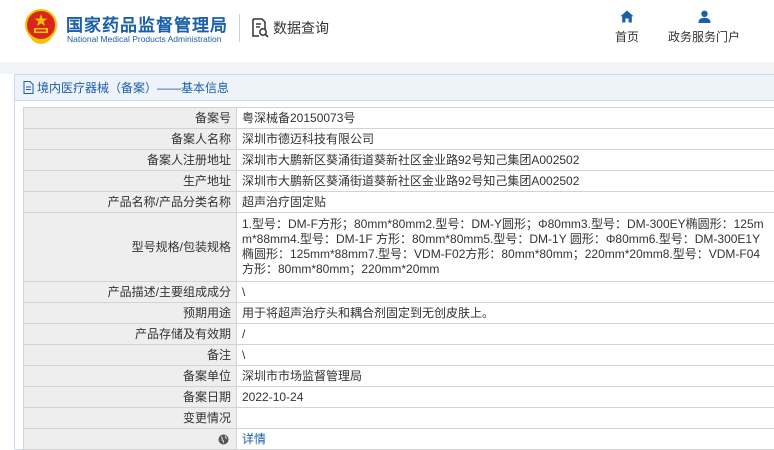 The image size is (774, 450). What do you see at coordinates (505, 376) in the screenshot?
I see `field-value: 深圳市市场监督管理局` at bounding box center [505, 376].